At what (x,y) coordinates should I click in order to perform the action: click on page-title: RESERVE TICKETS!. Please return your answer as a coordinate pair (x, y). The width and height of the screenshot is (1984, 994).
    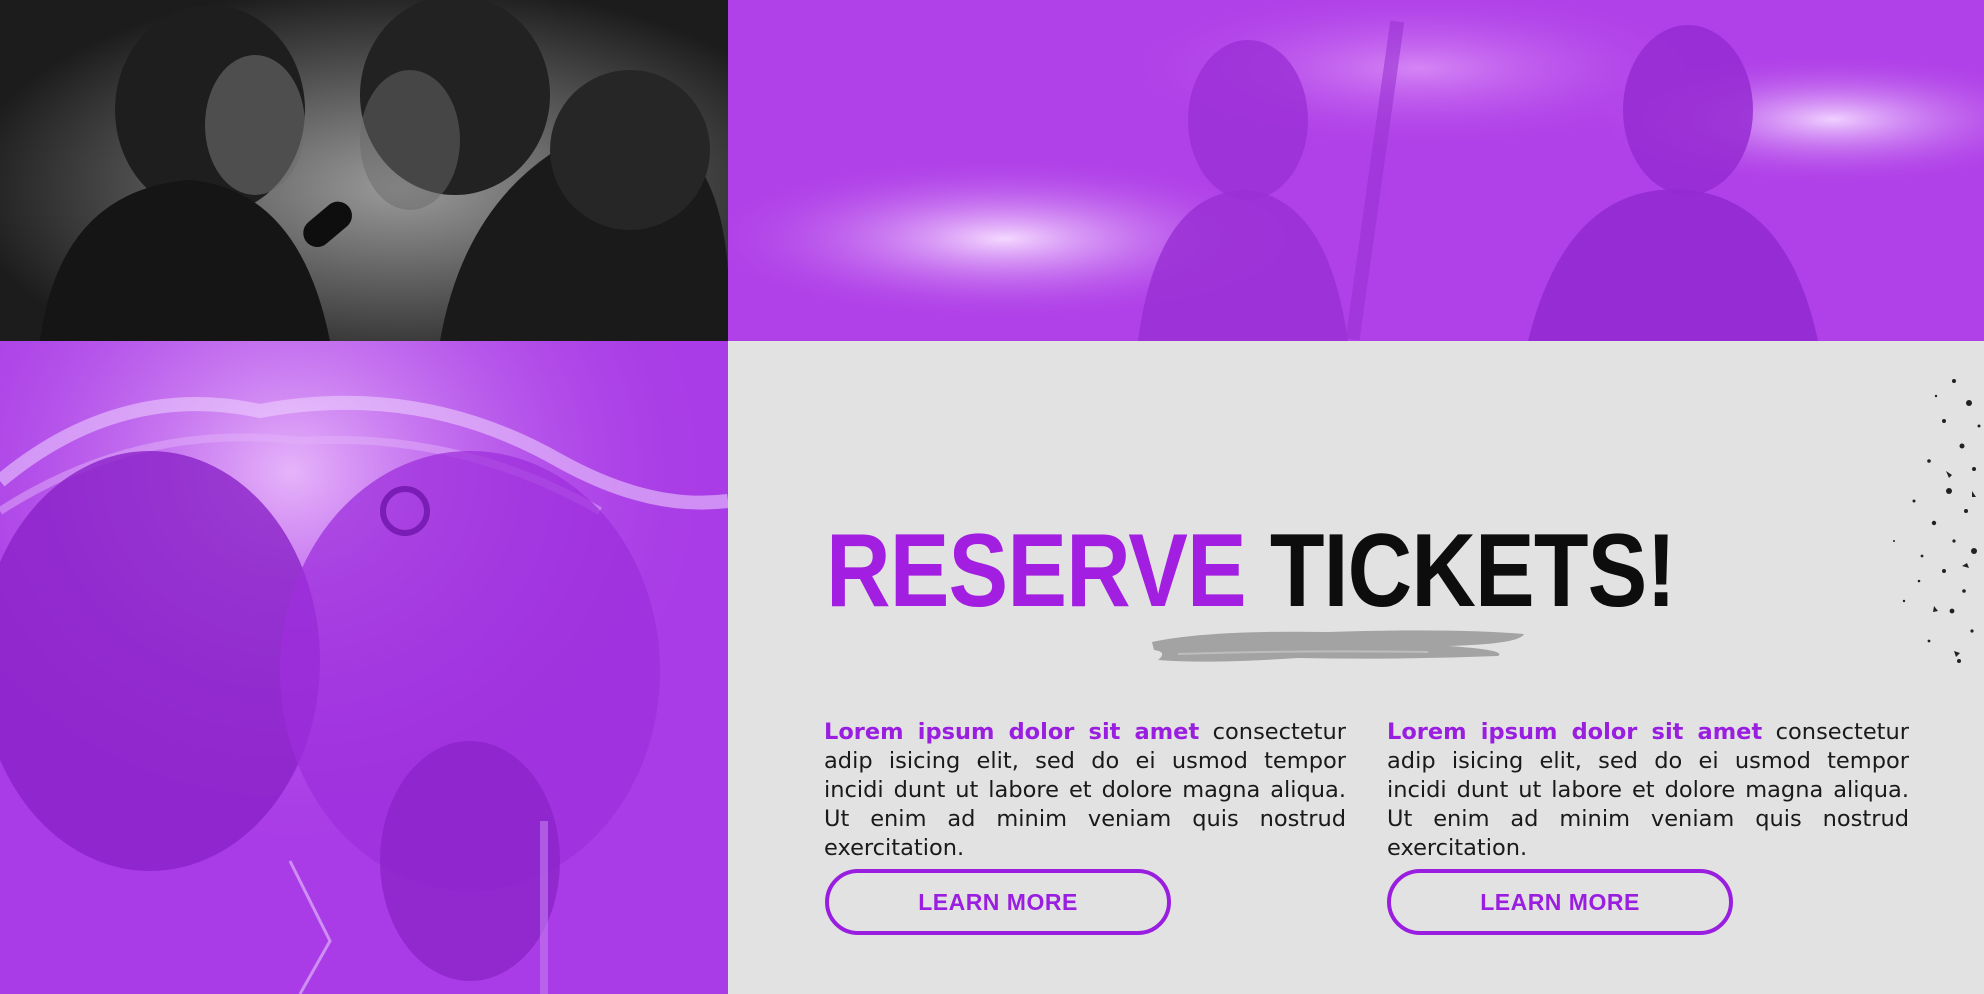
    Looking at the image, I should click on (1251, 571).